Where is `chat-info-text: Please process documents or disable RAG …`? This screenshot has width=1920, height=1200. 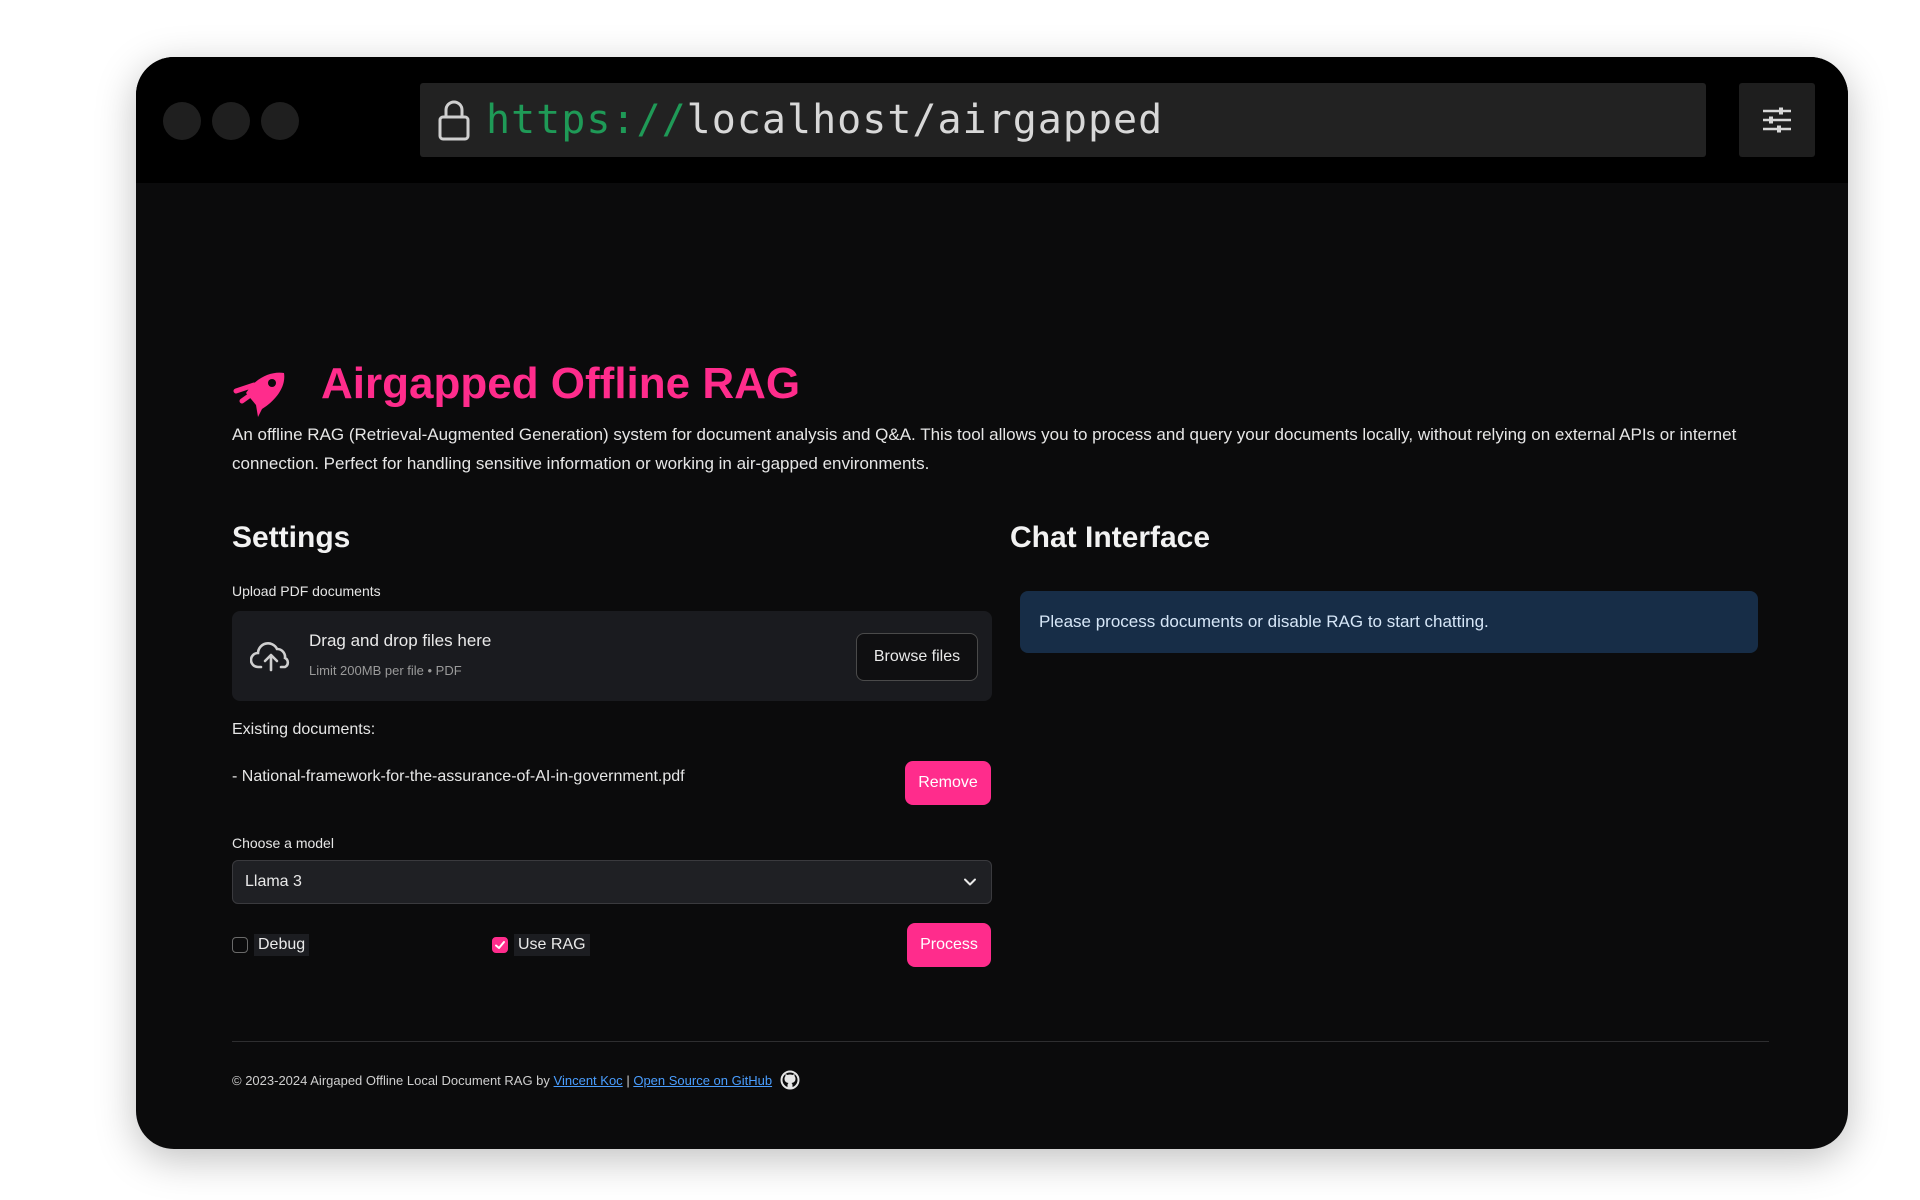 chat-info-text: Please process documents or disable RAG … is located at coordinates (1264, 621).